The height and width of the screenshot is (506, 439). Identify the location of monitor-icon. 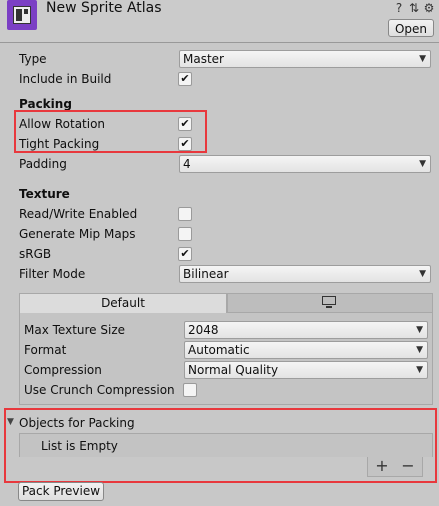
(329, 302).